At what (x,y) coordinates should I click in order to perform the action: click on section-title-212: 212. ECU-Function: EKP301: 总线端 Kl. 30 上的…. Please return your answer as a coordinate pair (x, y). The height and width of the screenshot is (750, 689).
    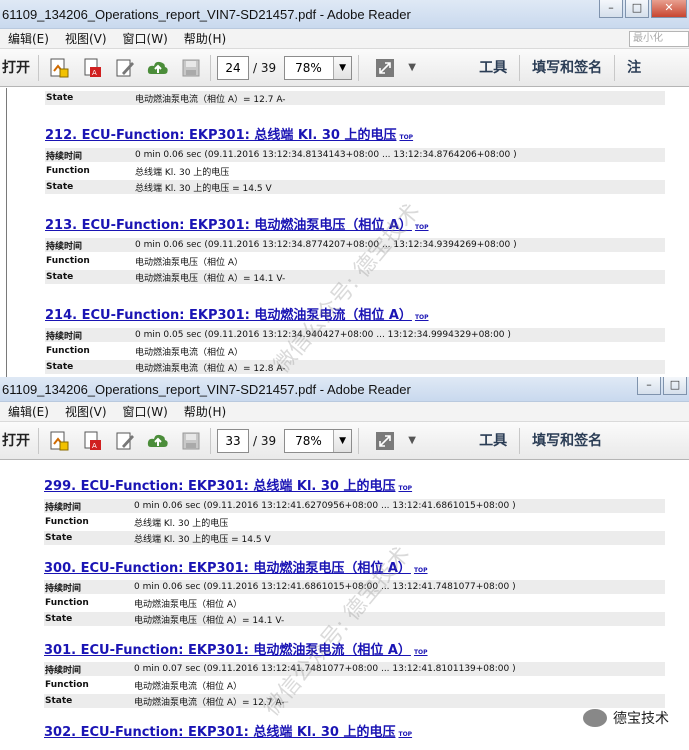
    Looking at the image, I should click on (229, 133).